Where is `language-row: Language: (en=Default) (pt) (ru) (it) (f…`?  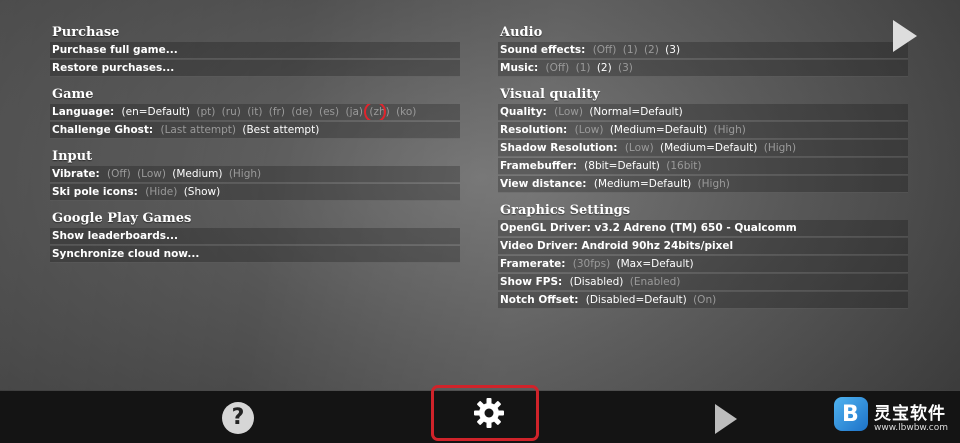 language-row: Language: (en=Default) (pt) (ru) (it) (f… is located at coordinates (255, 112).